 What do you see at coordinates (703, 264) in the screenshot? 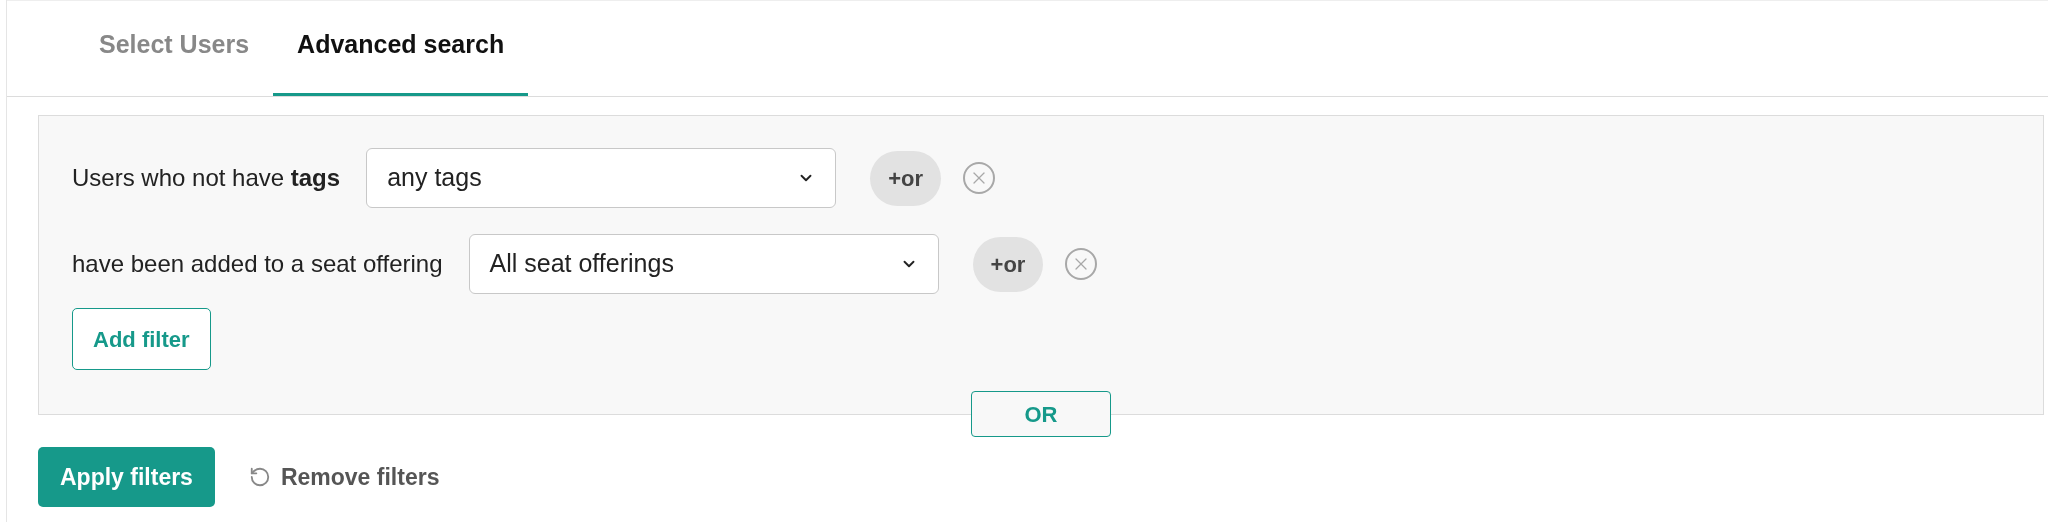
I see `select-field: All seat offerings` at bounding box center [703, 264].